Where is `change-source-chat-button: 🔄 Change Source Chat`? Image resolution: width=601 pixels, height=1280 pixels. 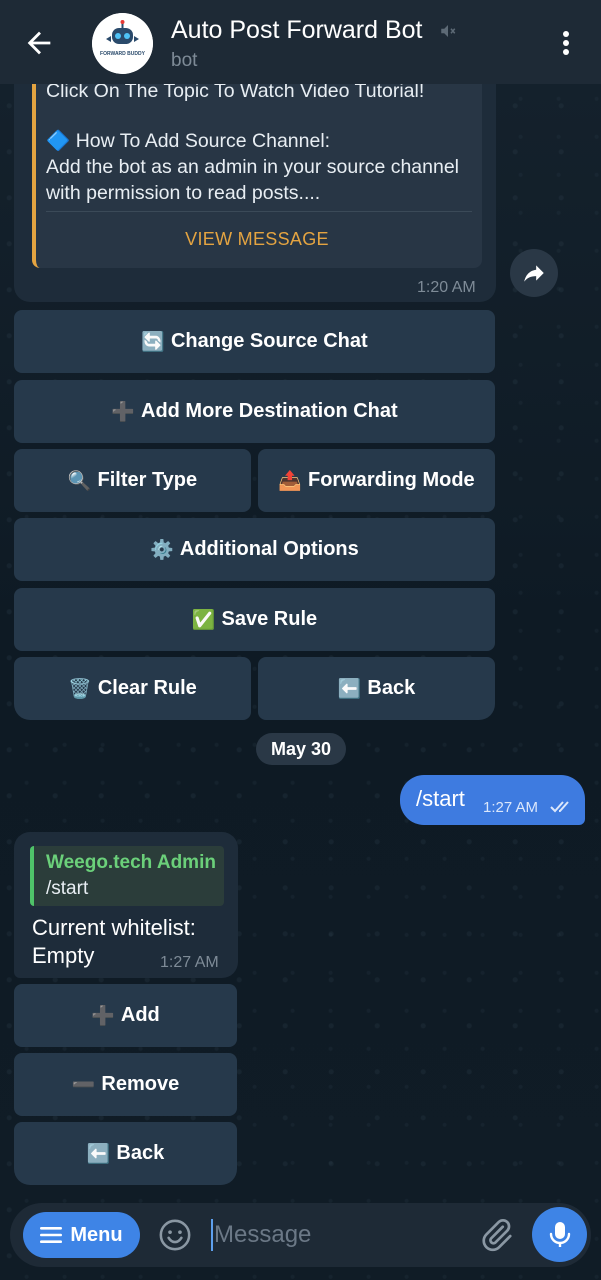 change-source-chat-button: 🔄 Change Source Chat is located at coordinates (254, 341).